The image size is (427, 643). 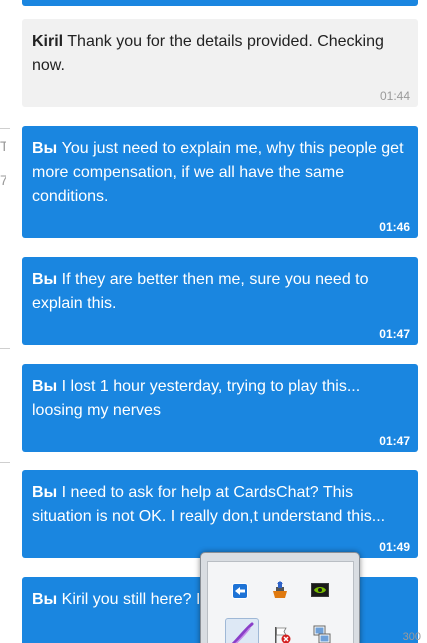 What do you see at coordinates (394, 547) in the screenshot?
I see `message-time: 01:49` at bounding box center [394, 547].